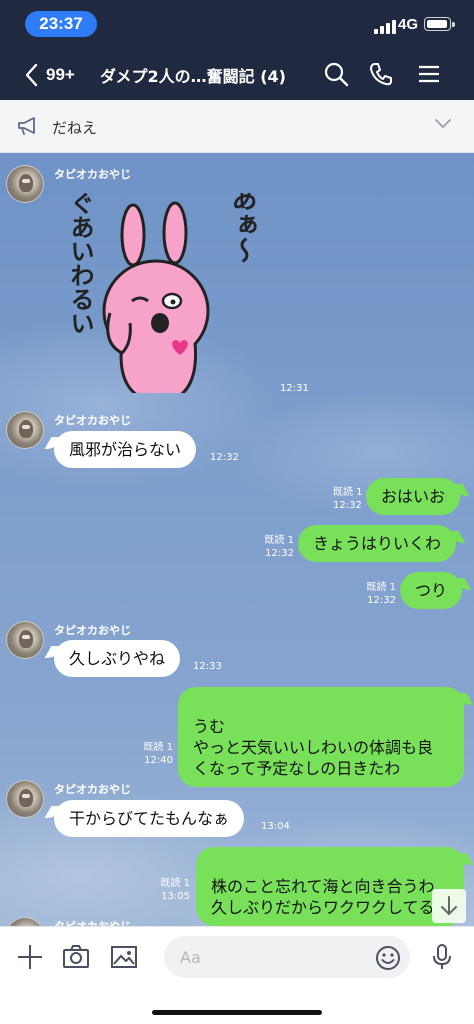  What do you see at coordinates (224, 457) in the screenshot?
I see `message-time: 12:32` at bounding box center [224, 457].